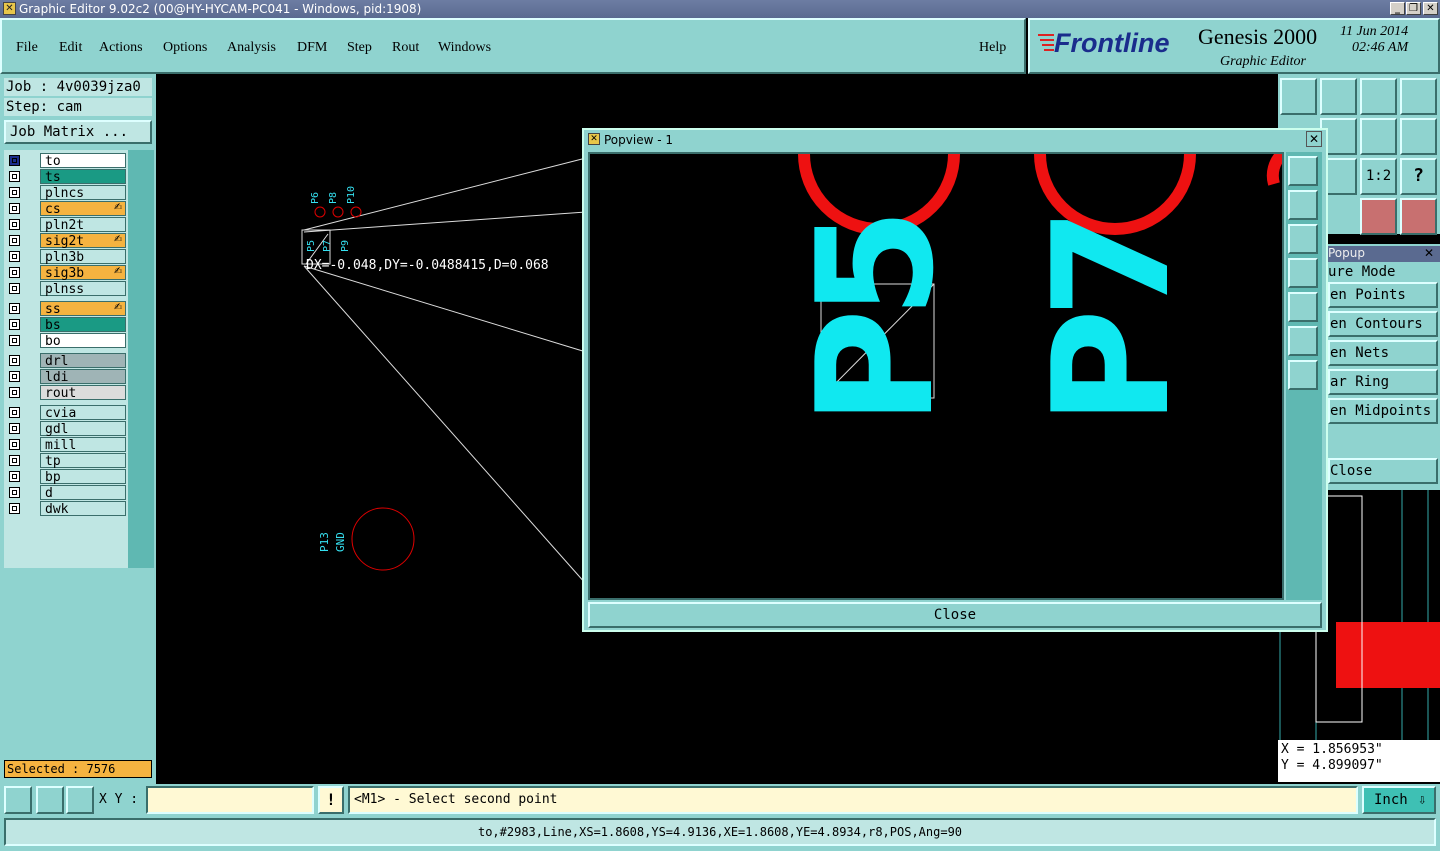 This screenshot has width=1440, height=851. I want to click on menu-actions: Actions, so click(121, 48).